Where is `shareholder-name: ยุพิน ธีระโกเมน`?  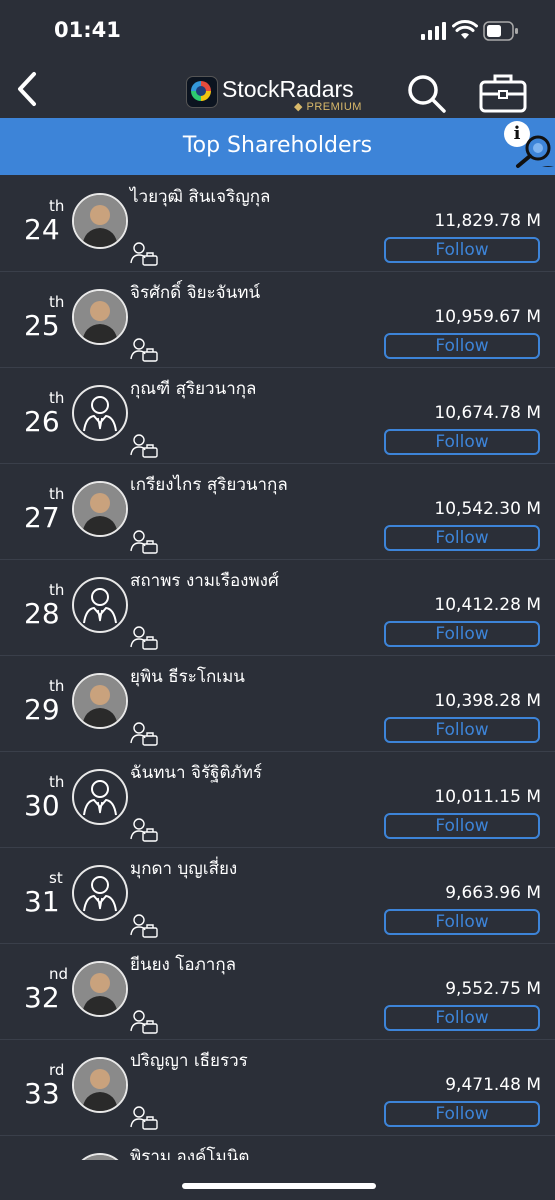
shareholder-name: ยุพิน ธีระโกเมน is located at coordinates (187, 676).